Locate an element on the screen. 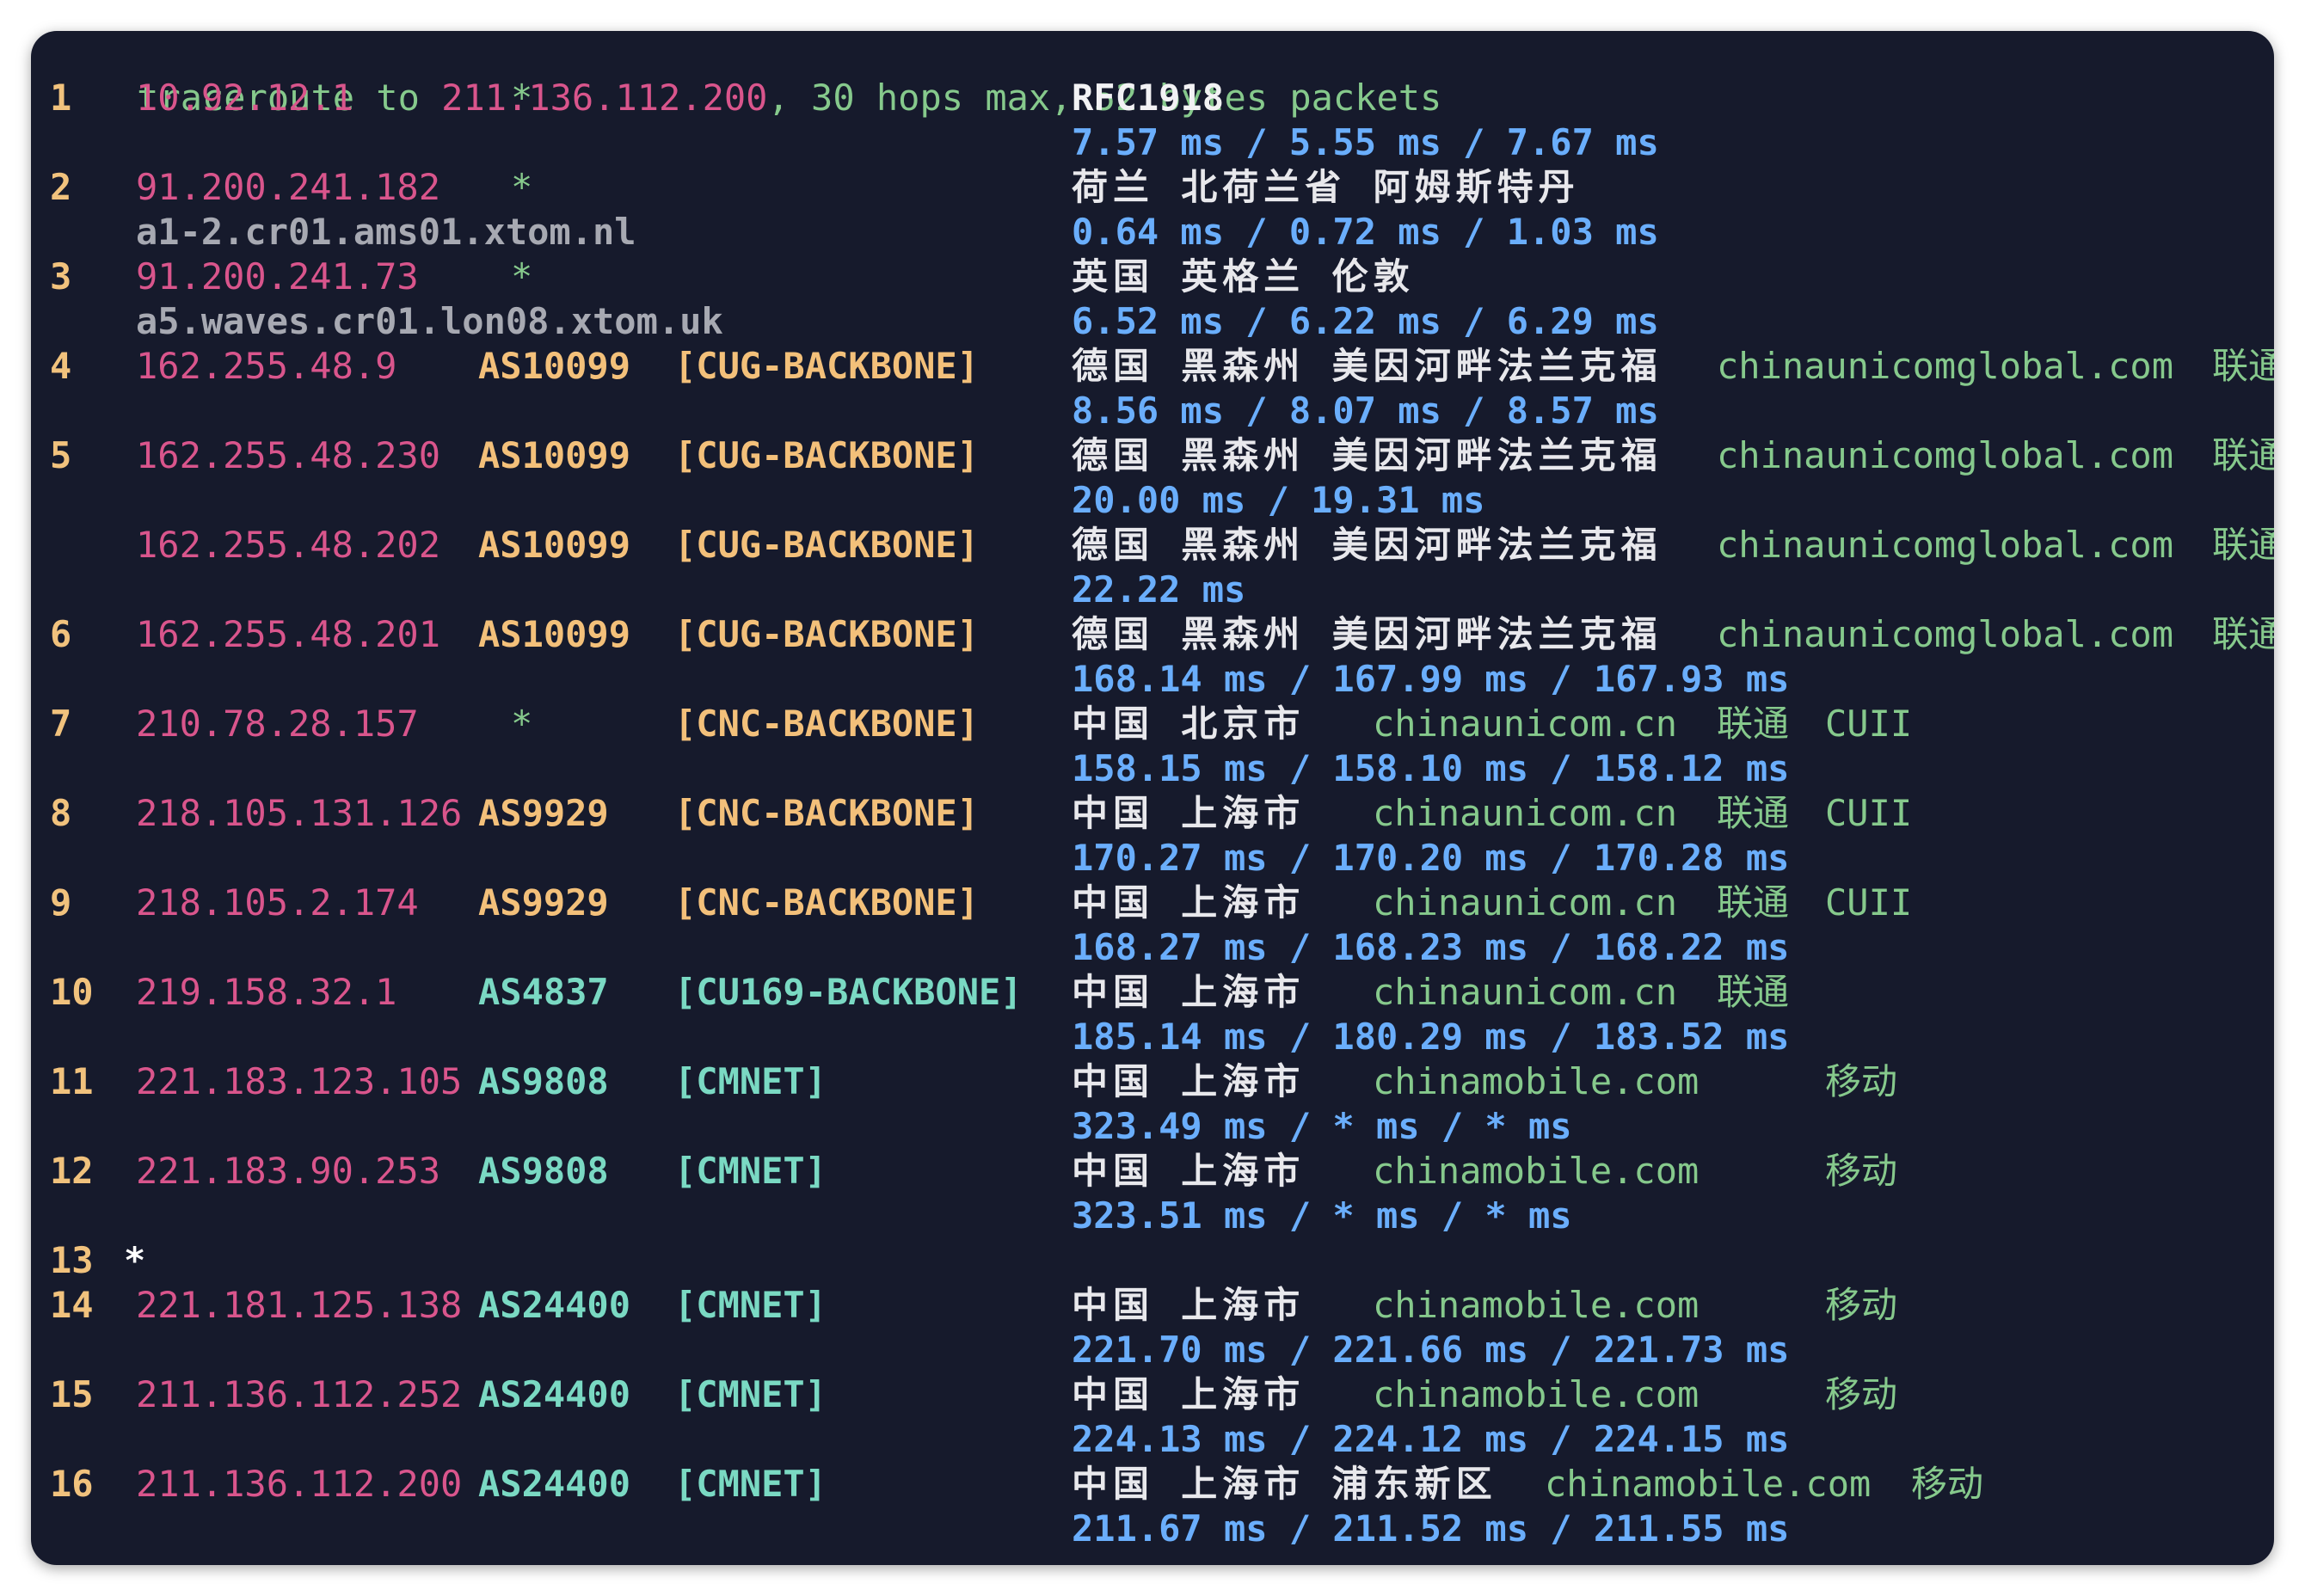 This screenshot has height=1596, width=2305. hop-latency: 20.00 ms / 19.31 ms is located at coordinates (1278, 500).